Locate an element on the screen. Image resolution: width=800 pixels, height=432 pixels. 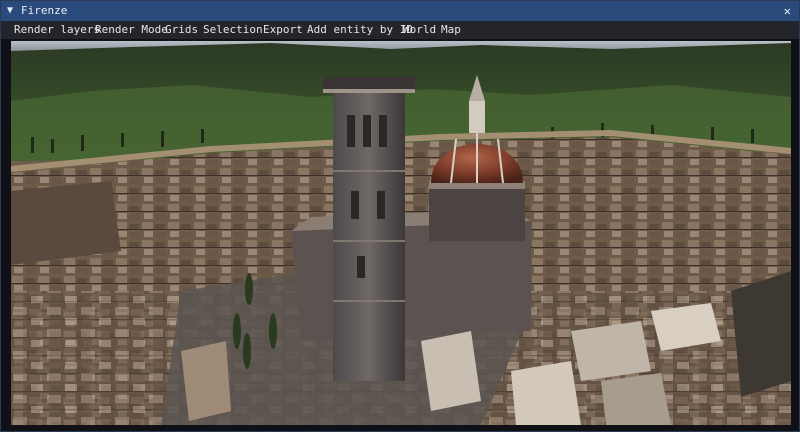
menu-export: Export is located at coordinates (283, 30).